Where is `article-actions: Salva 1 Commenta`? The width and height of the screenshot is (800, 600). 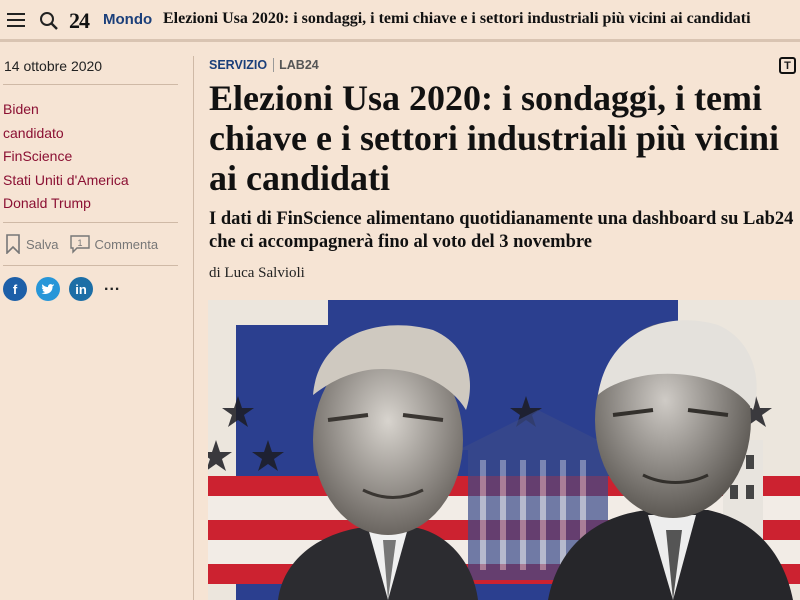 article-actions: Salva 1 Commenta is located at coordinates (87, 244).